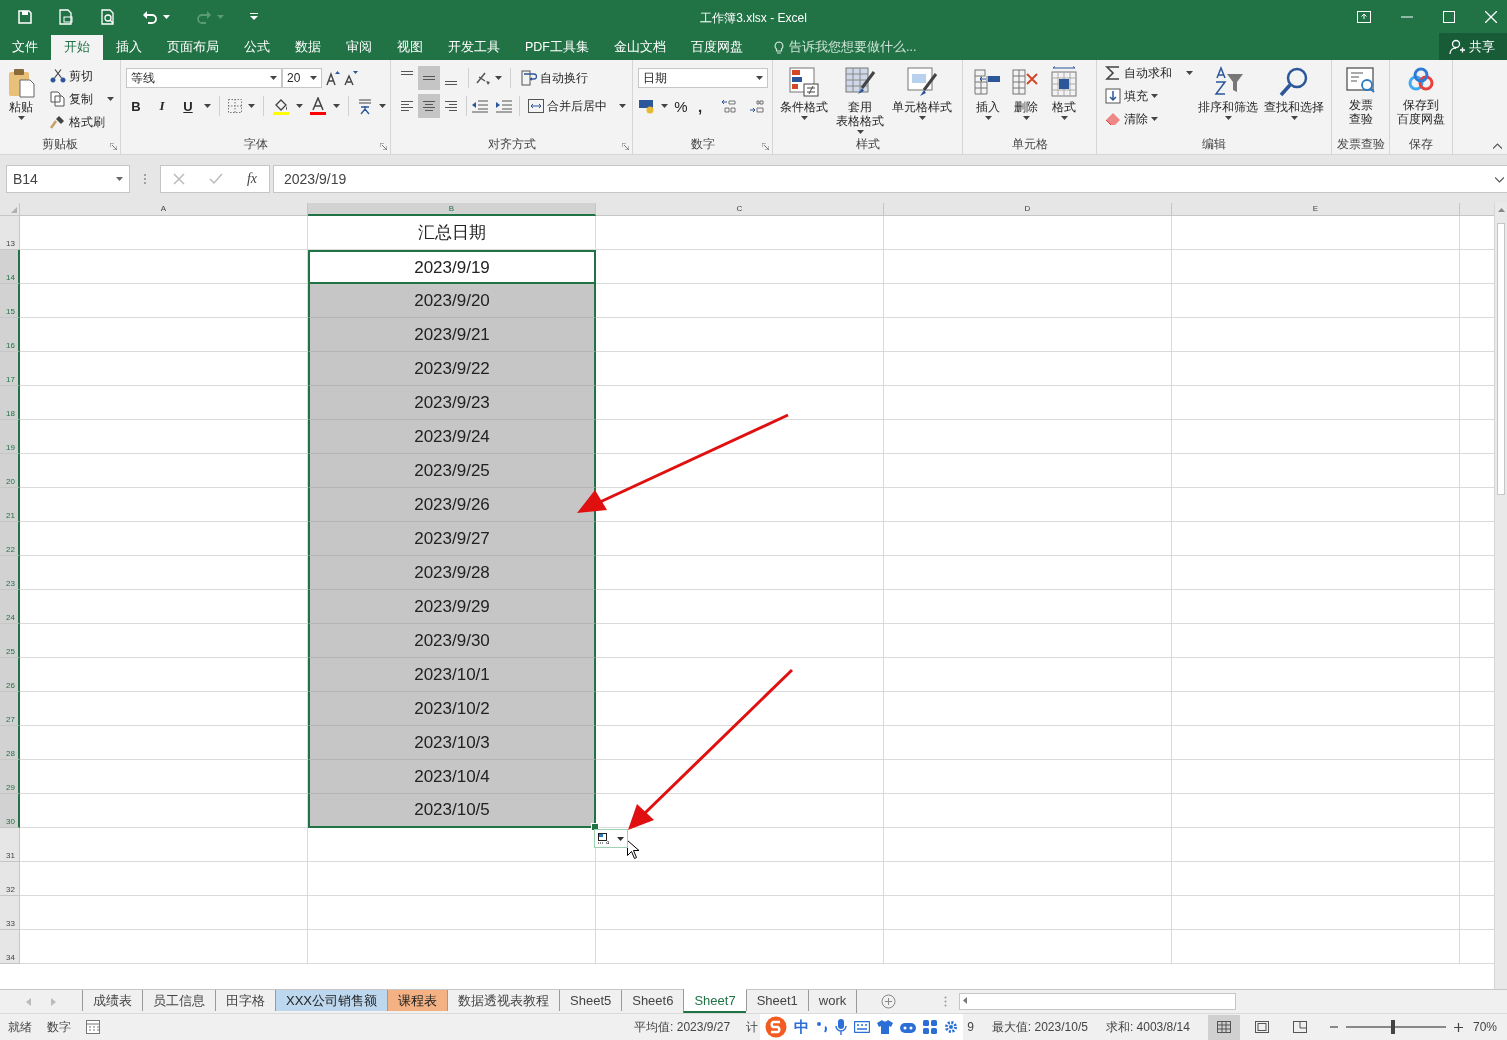 The height and width of the screenshot is (1040, 1507). I want to click on column-header: D, so click(1028, 209).